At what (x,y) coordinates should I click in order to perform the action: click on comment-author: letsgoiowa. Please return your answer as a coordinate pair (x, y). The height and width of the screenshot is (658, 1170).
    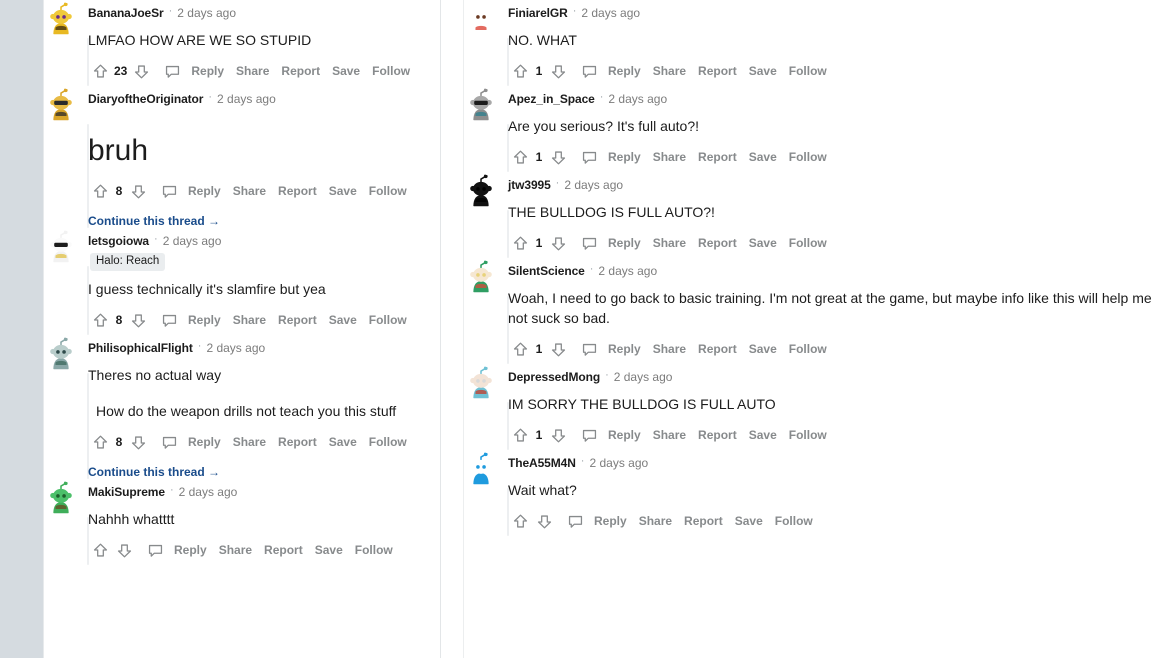
    Looking at the image, I should click on (118, 241).